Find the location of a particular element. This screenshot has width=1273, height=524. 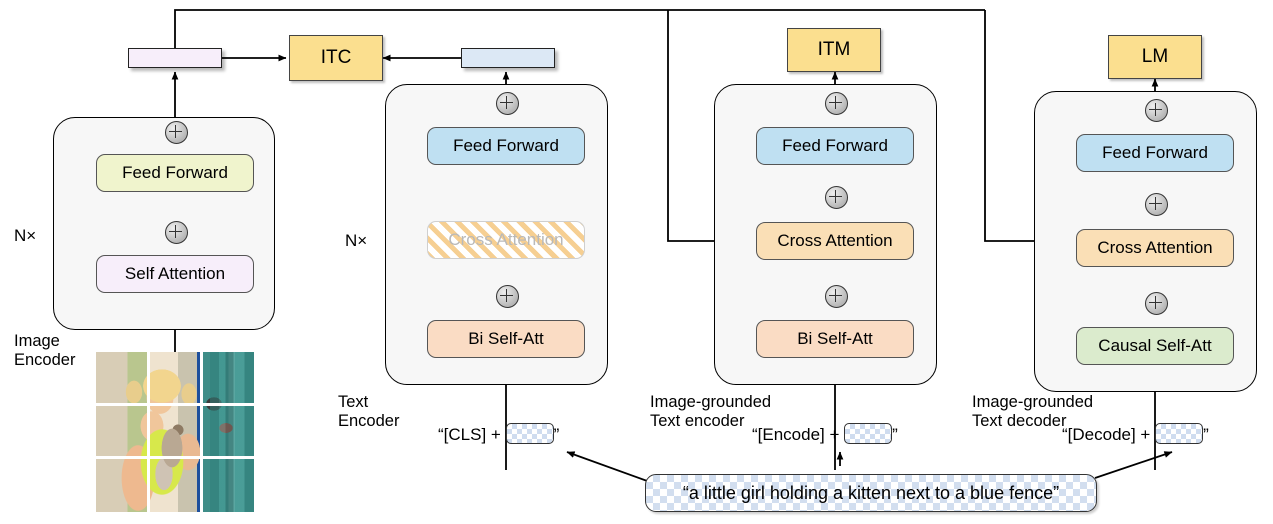

grounded-encoder-label-line2: Text encoder is located at coordinates (697, 421).